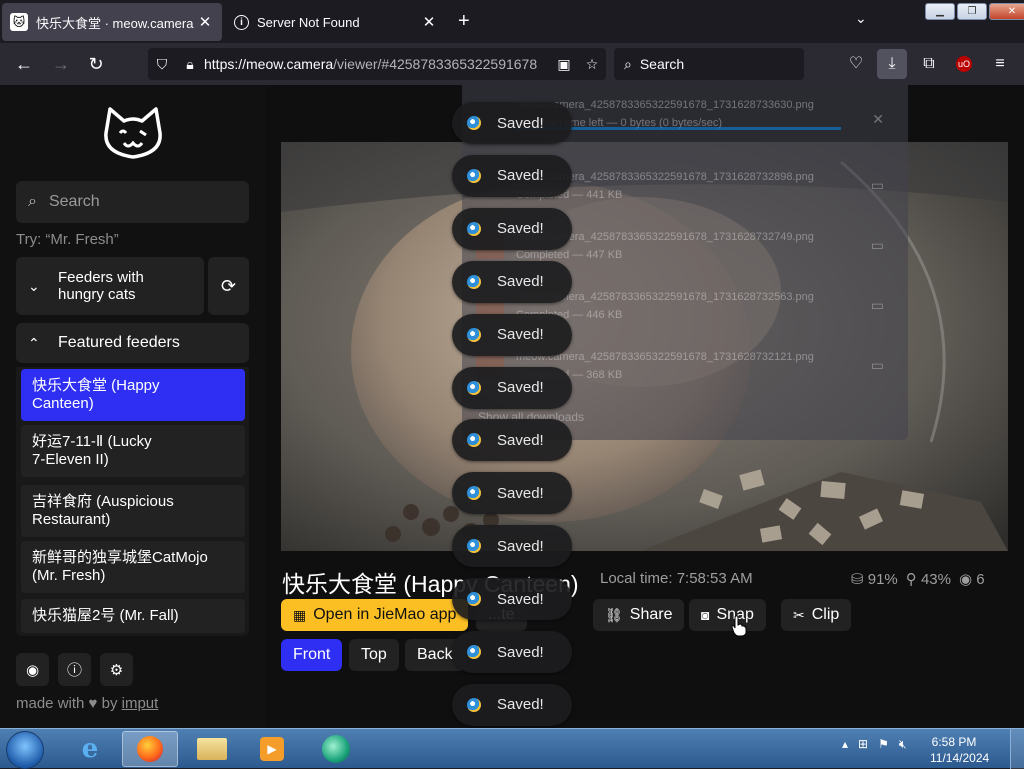  Describe the element at coordinates (74, 201) in the screenshot. I see `search-placeholder: Search` at that location.